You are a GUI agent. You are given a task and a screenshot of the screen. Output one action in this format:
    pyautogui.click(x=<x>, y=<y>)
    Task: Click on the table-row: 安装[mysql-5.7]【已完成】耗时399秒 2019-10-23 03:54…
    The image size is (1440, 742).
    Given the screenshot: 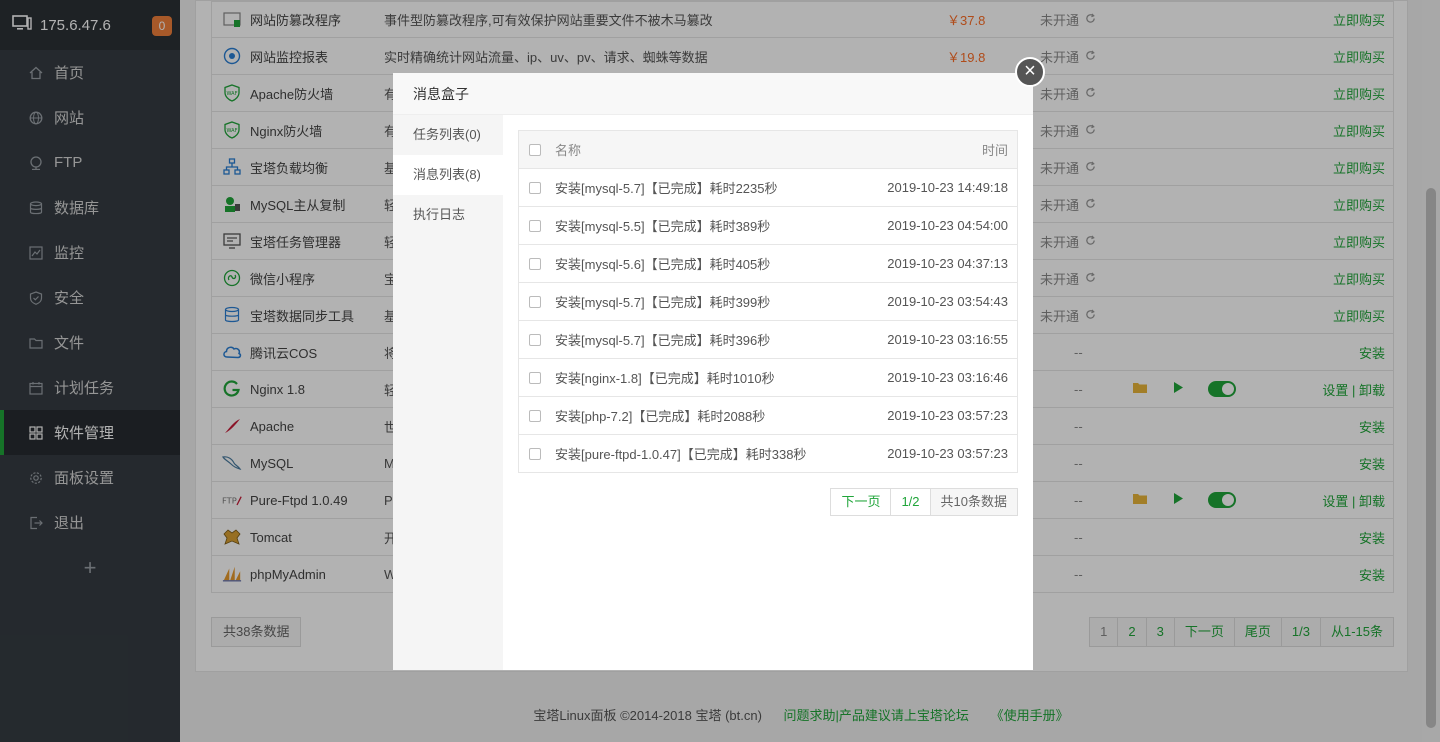 What is the action you would take?
    pyautogui.click(x=768, y=302)
    